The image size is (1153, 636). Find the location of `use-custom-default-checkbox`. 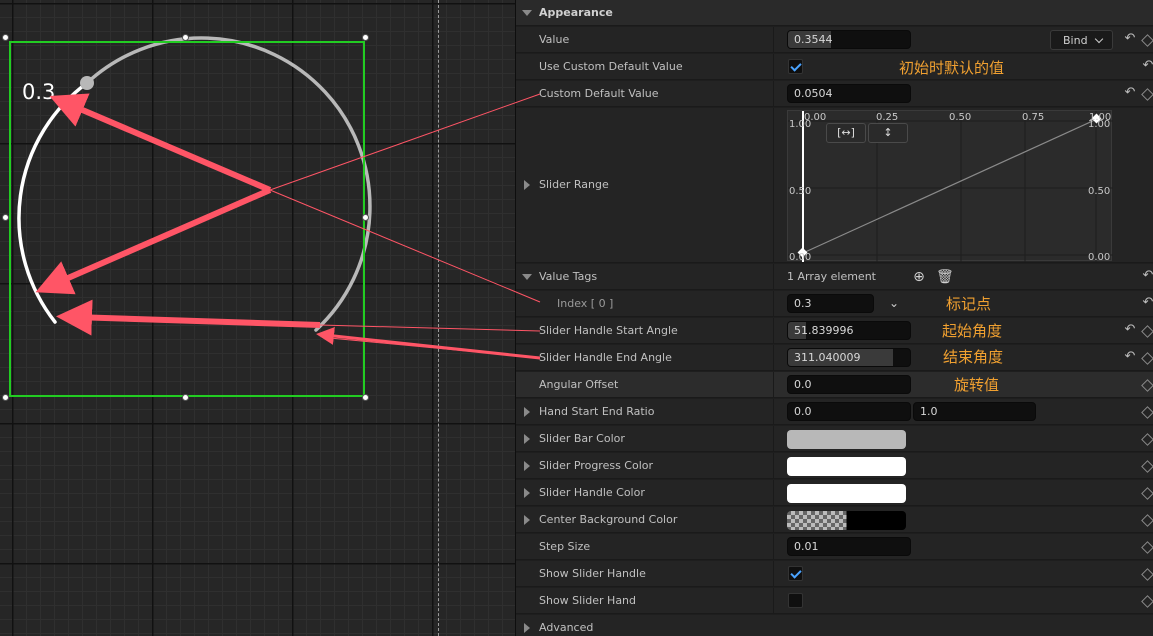

use-custom-default-checkbox is located at coordinates (795, 66).